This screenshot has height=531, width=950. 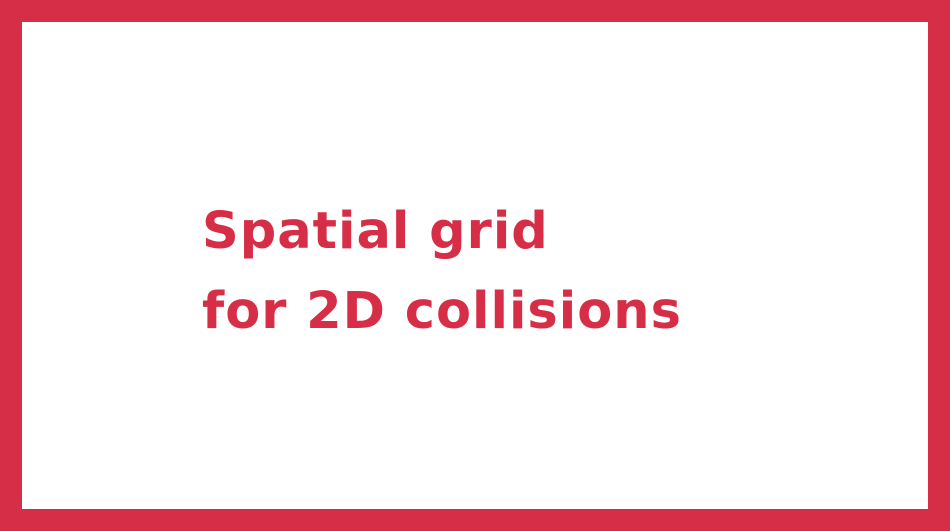 I want to click on title-line-1: Spatial grid, so click(x=375, y=231).